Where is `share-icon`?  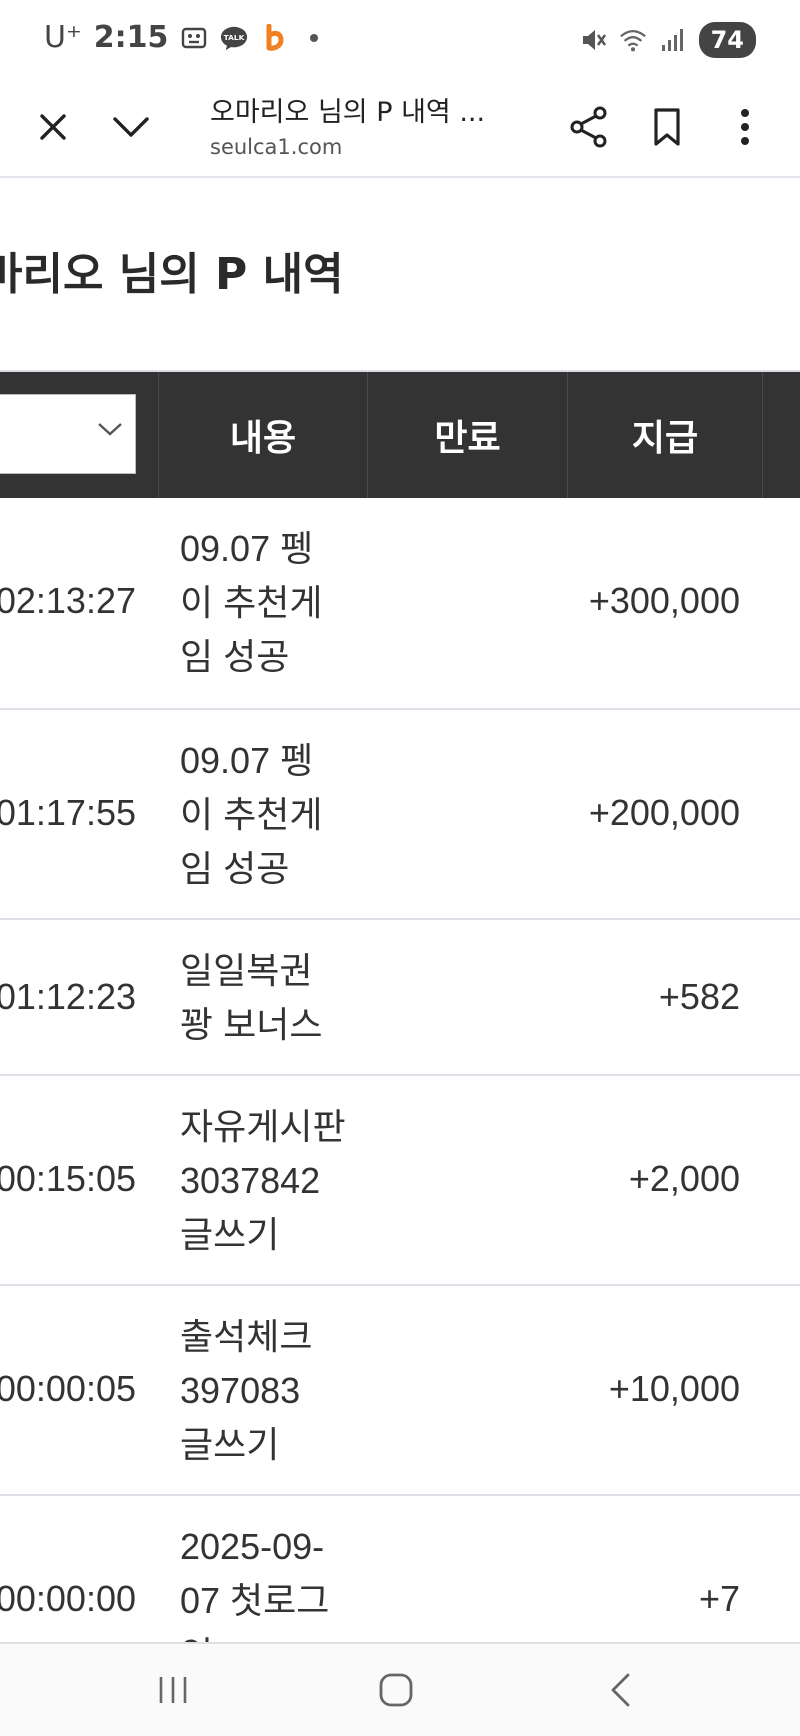 share-icon is located at coordinates (589, 127).